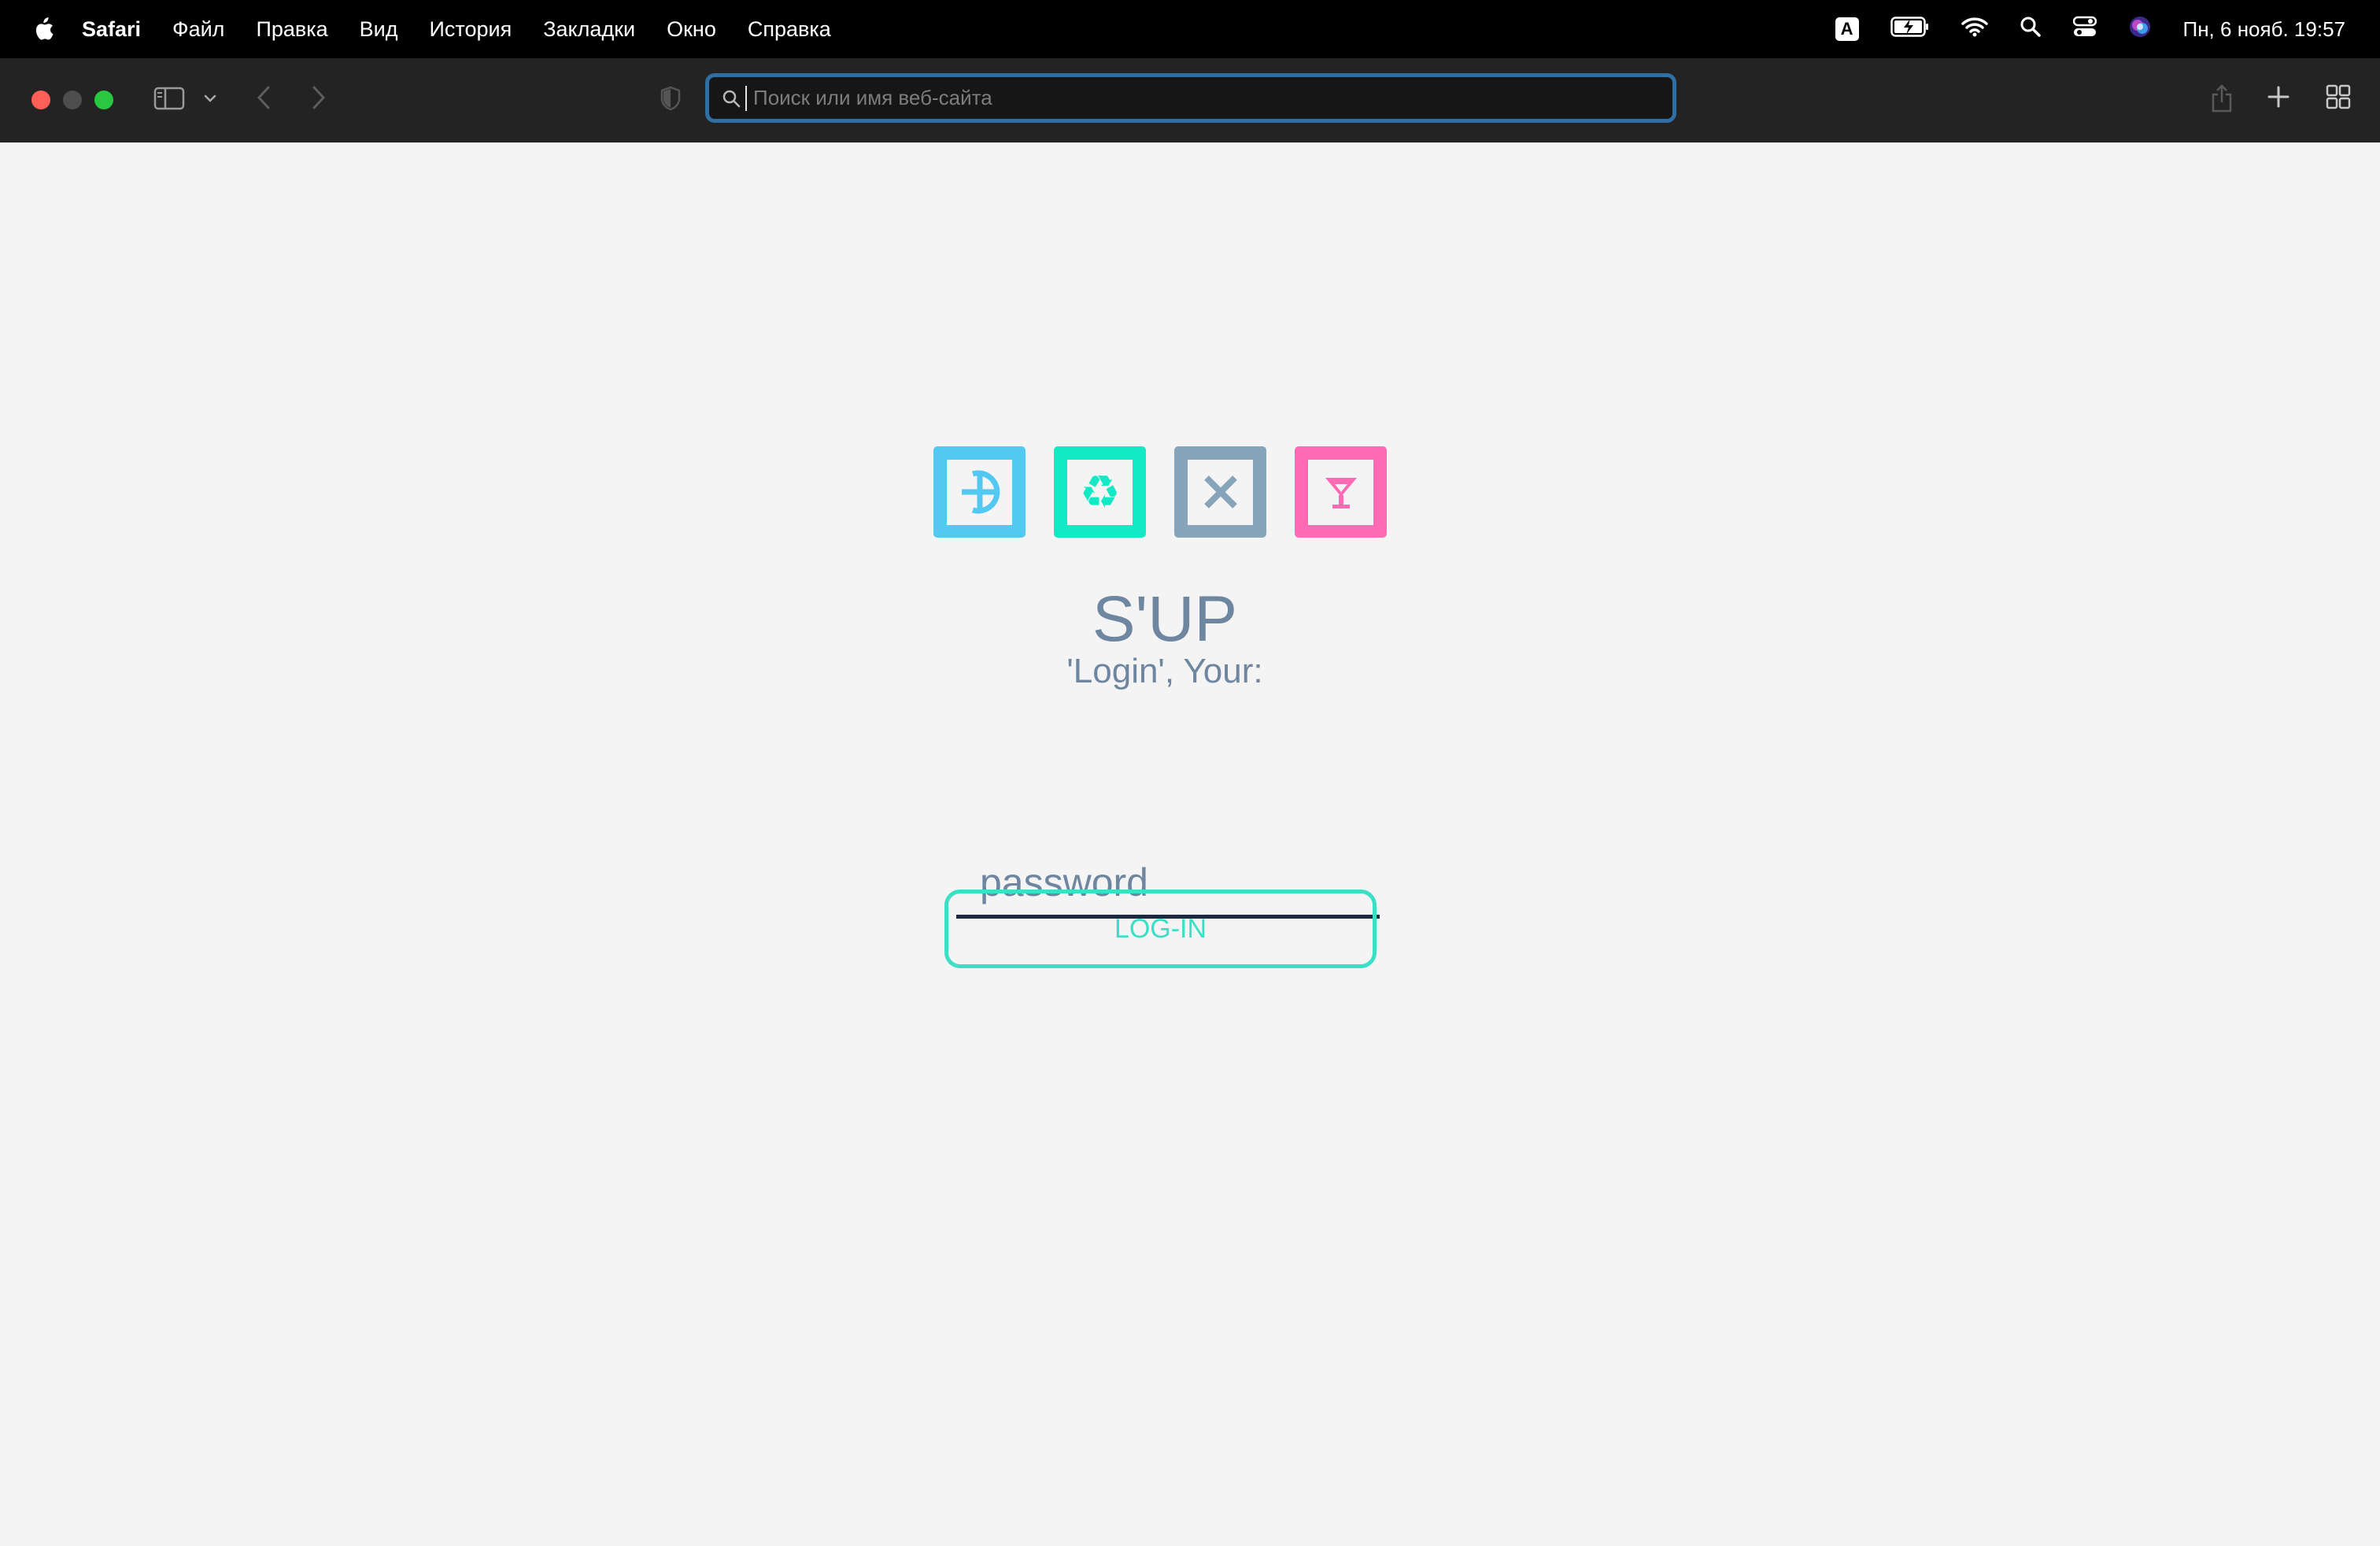  I want to click on menu-clock: Пн, 6 нояб. 19:57, so click(2264, 29).